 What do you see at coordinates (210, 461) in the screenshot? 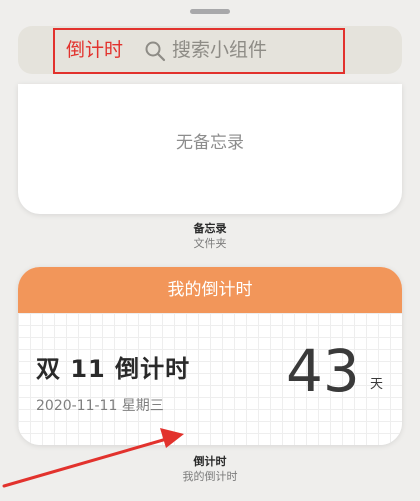
I see `countdown-widget-title: 倒计时` at bounding box center [210, 461].